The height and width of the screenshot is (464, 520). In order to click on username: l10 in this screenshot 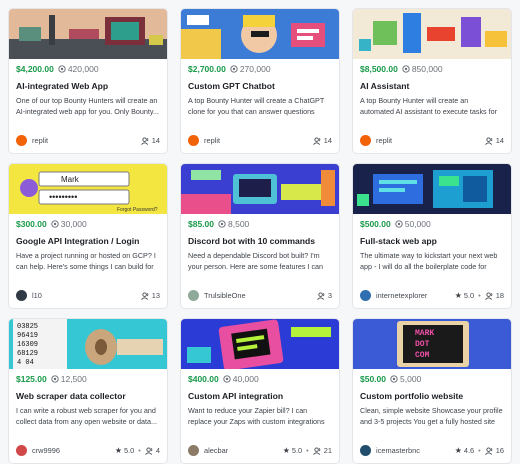, I will do `click(86, 295)`.